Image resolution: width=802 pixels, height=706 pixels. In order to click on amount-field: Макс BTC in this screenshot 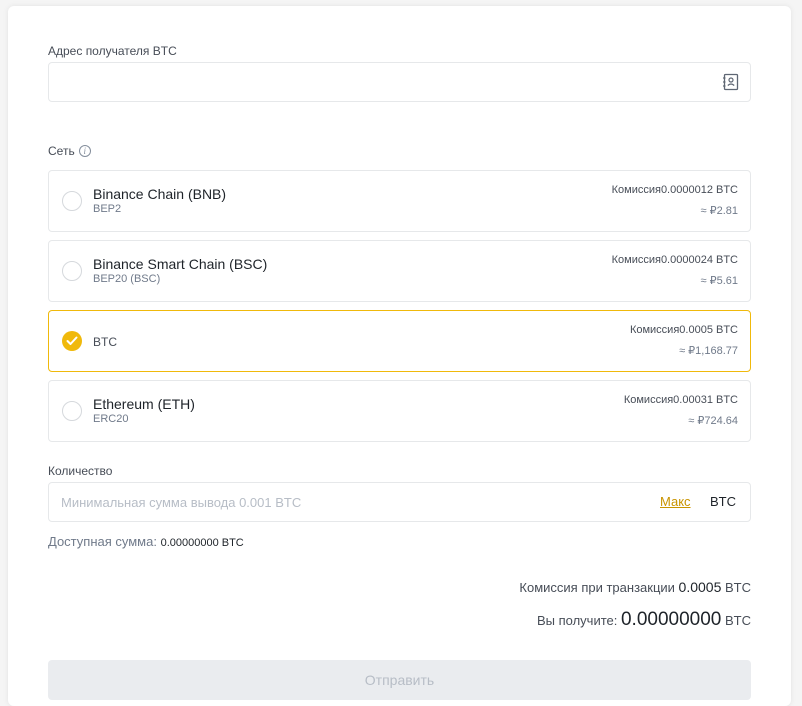, I will do `click(399, 502)`.